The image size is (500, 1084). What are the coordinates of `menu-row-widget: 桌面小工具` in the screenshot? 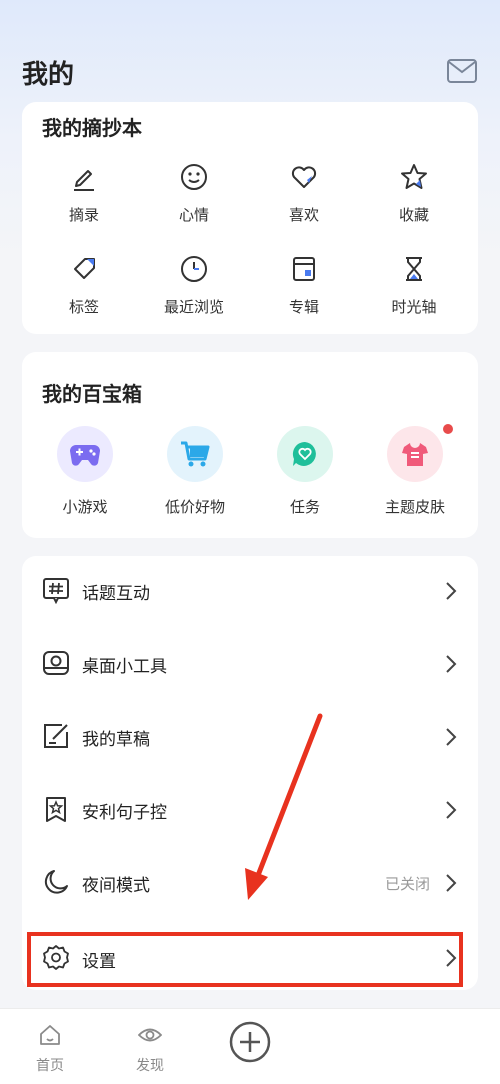 It's located at (250, 663).